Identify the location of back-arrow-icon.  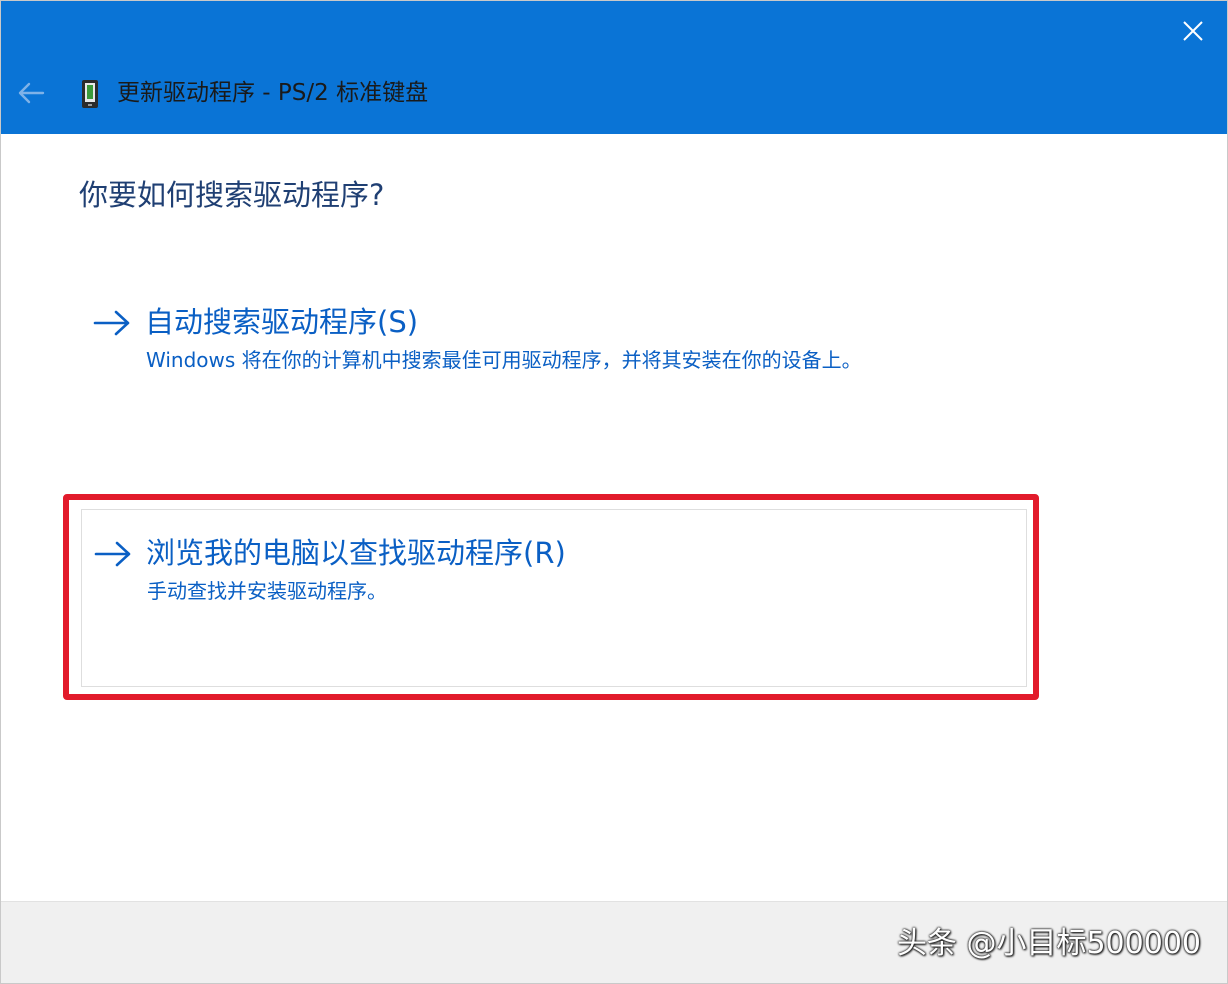
(31, 93).